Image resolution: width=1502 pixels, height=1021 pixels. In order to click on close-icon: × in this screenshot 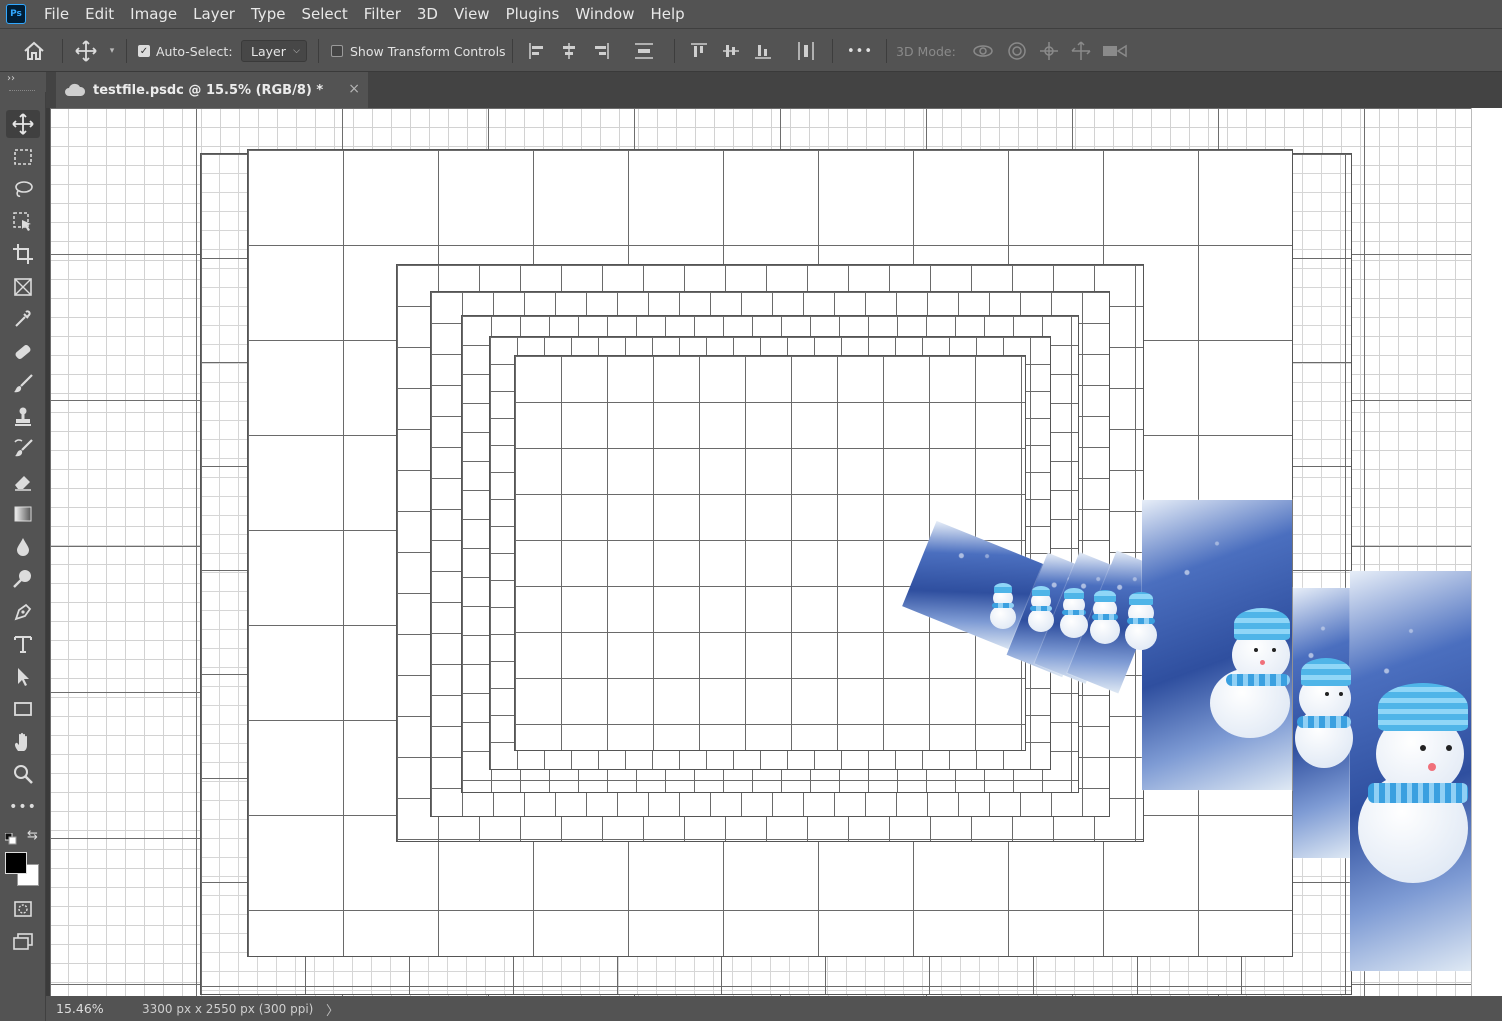, I will do `click(354, 89)`.